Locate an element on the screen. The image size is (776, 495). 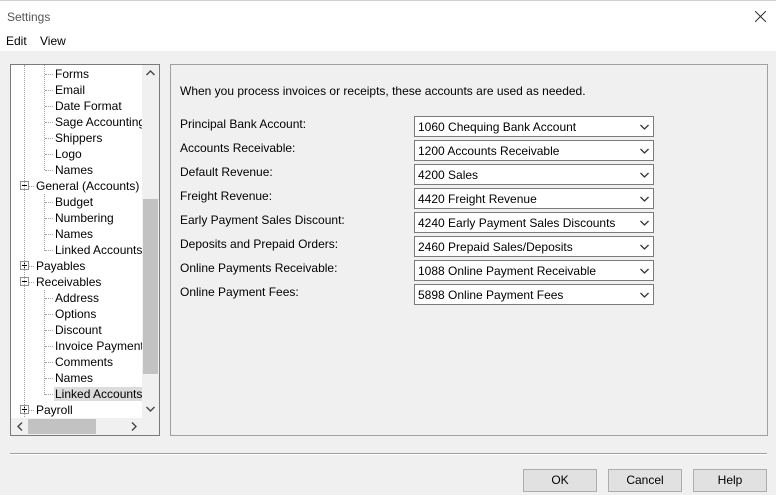
horizontal-scroll-thumb is located at coordinates (62, 426).